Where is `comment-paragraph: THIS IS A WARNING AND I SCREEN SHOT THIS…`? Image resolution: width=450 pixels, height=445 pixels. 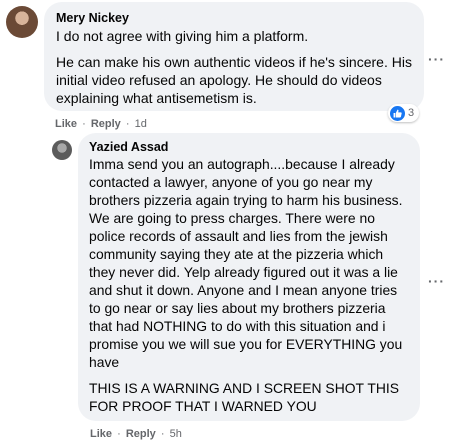
comment-paragraph: THIS IS A WARNING AND I SCREEN SHOT THIS… is located at coordinates (244, 397).